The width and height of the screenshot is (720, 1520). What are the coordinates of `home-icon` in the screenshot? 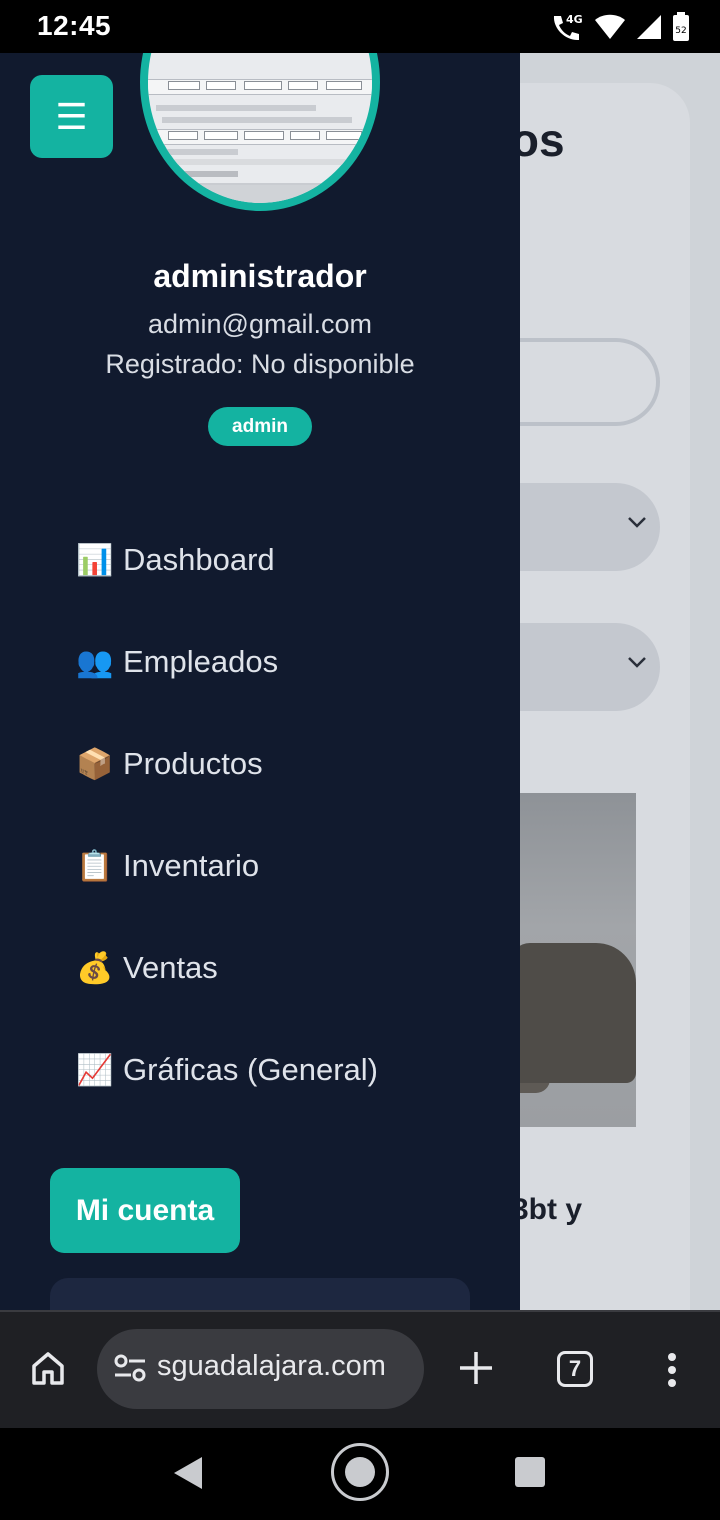 It's located at (48, 1368).